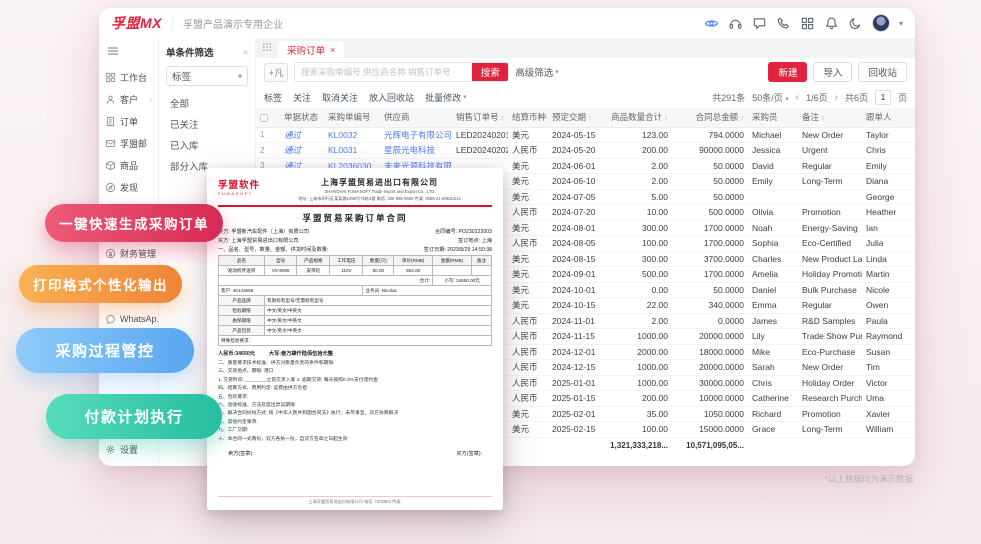  What do you see at coordinates (882, 97) in the screenshot?
I see `page-jump-input` at bounding box center [882, 97].